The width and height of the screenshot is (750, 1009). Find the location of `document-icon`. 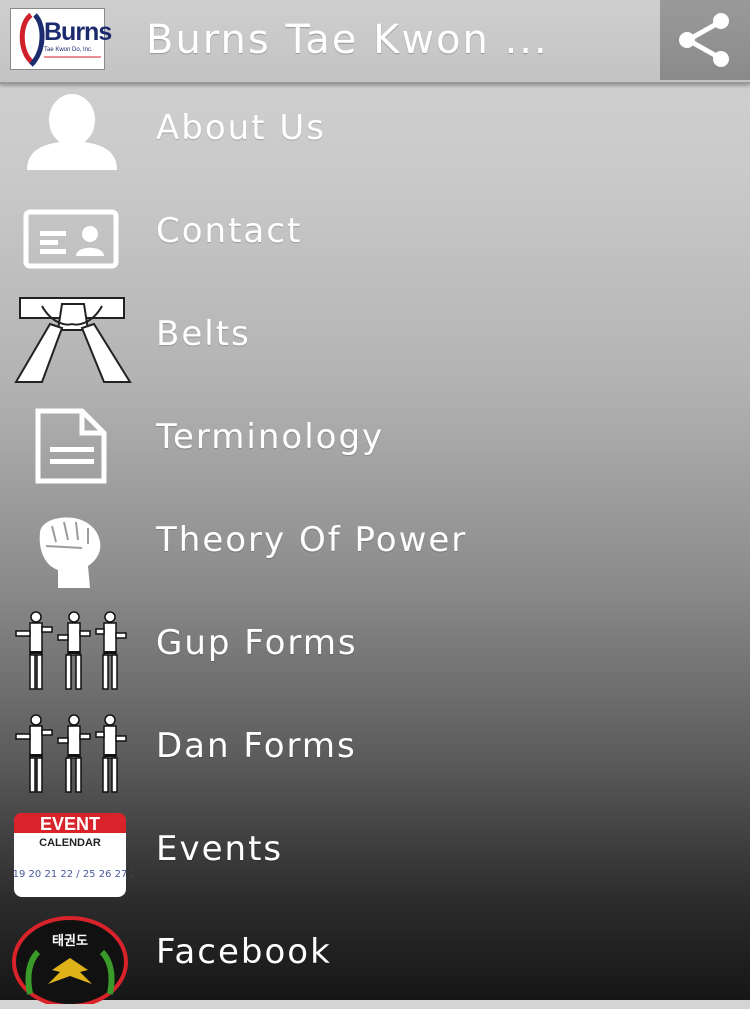

document-icon is located at coordinates (72, 444).